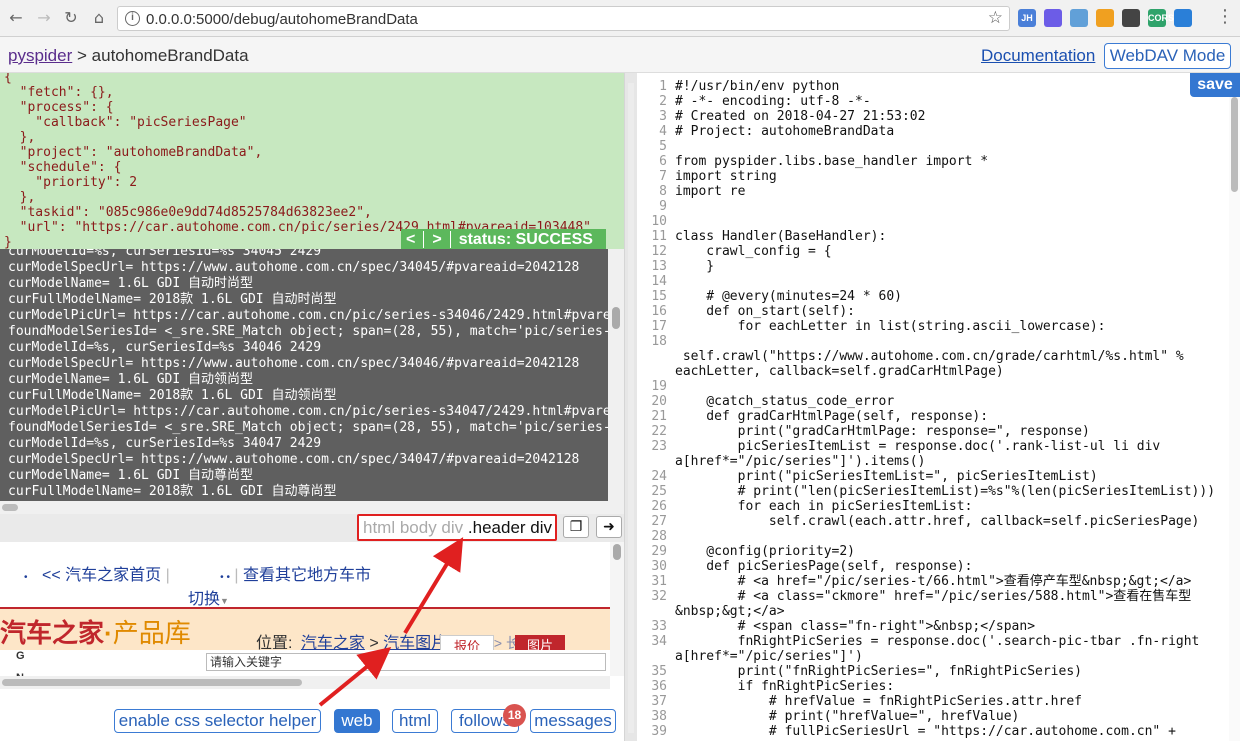 This screenshot has height=741, width=1240. Describe the element at coordinates (784, 131) in the screenshot. I see `code-text: # Project: autohomeBrandData` at that location.